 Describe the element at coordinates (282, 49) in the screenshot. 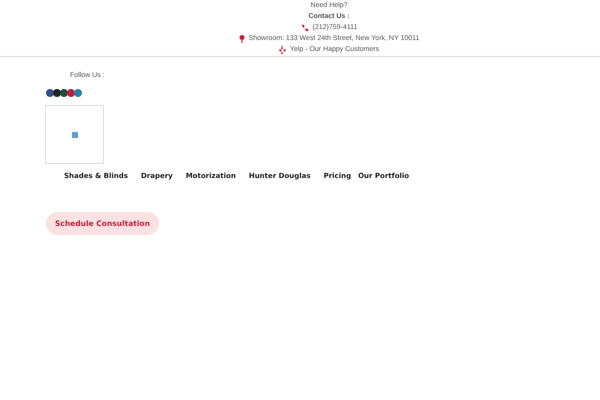

I see `yelp-icon` at that location.